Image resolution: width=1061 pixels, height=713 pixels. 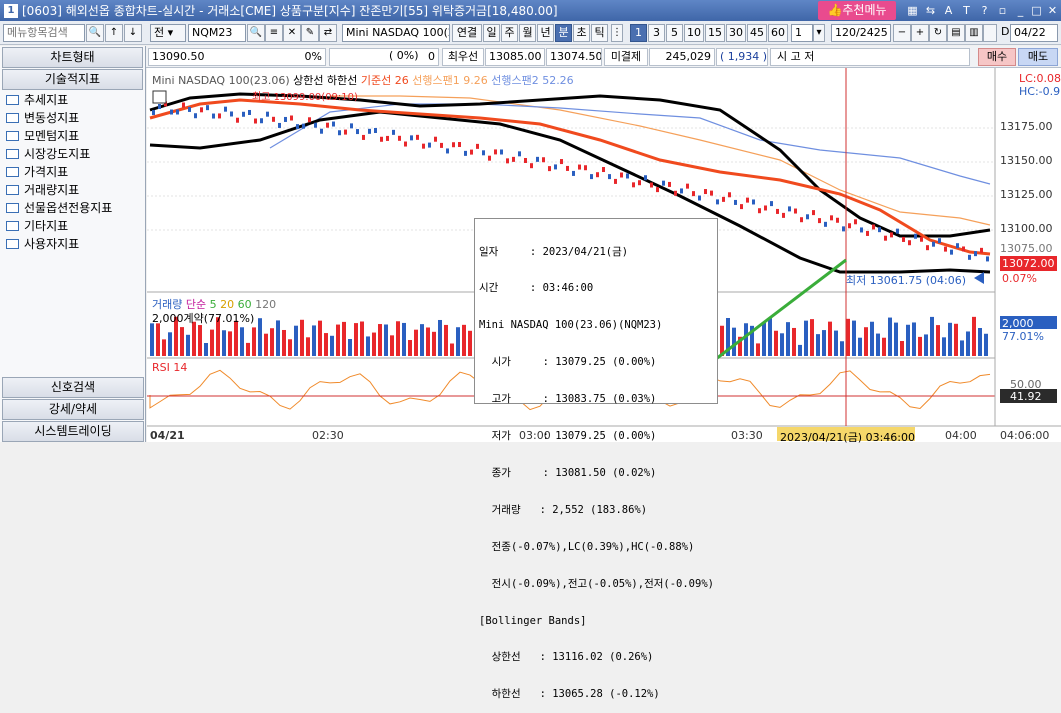 I want to click on refresh-icon: ↻, so click(x=938, y=33).